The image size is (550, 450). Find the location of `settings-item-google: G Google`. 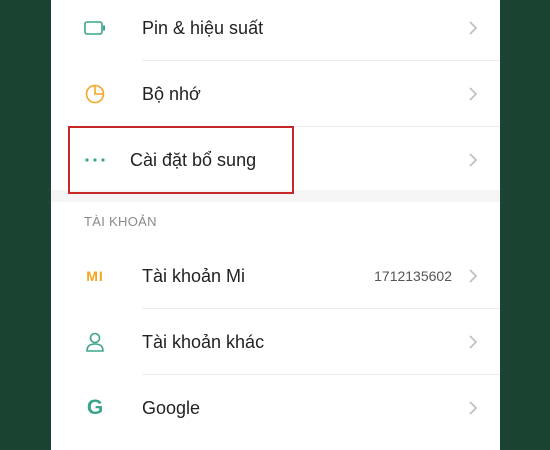

settings-item-google: G Google is located at coordinates (275, 408).